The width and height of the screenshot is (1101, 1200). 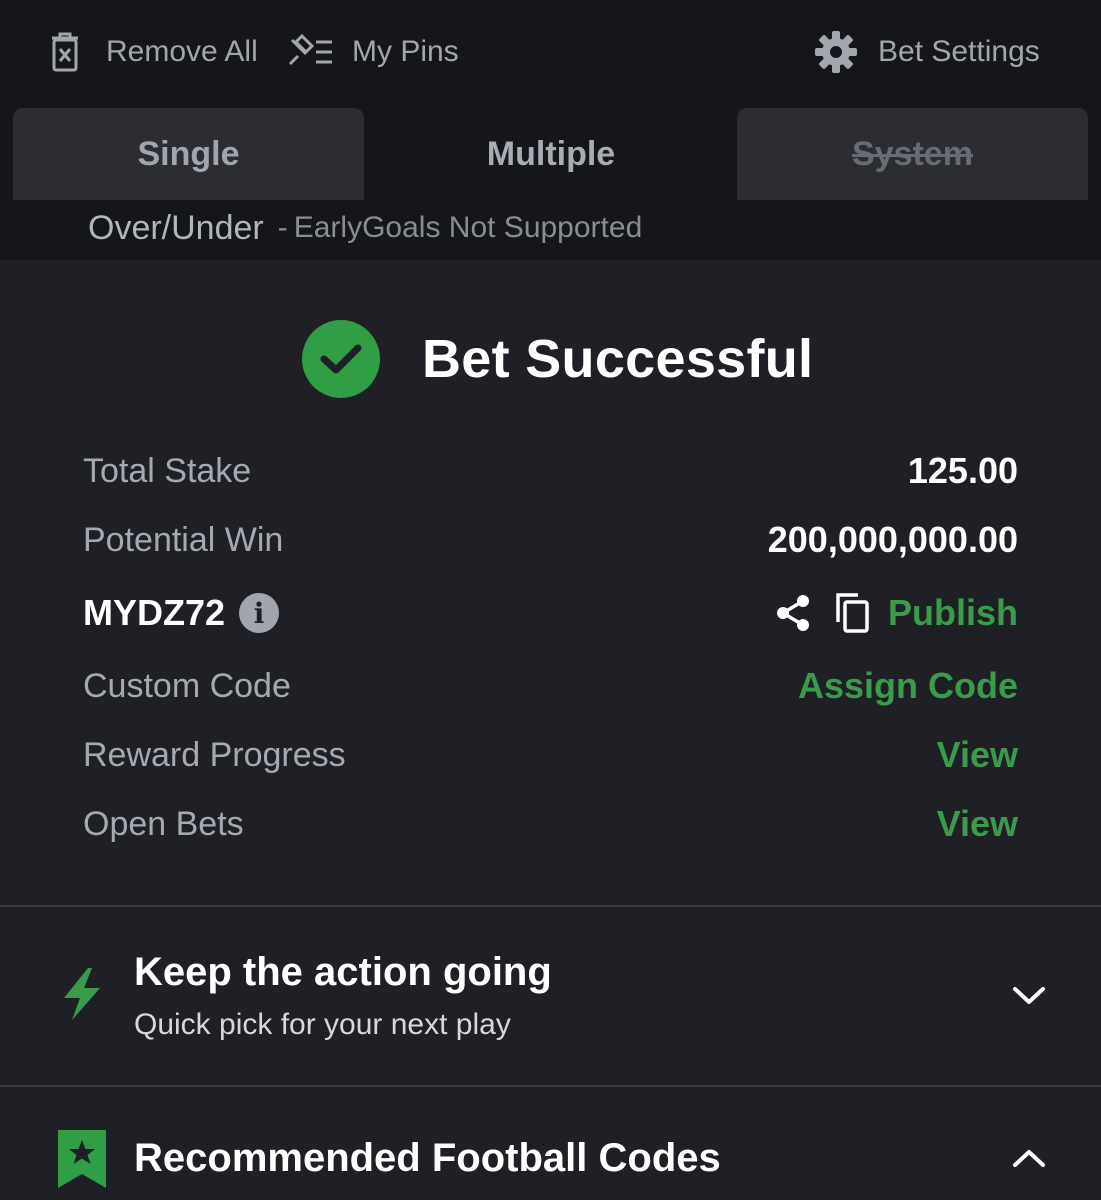 What do you see at coordinates (341, 359) in the screenshot?
I see `check-circle-icon` at bounding box center [341, 359].